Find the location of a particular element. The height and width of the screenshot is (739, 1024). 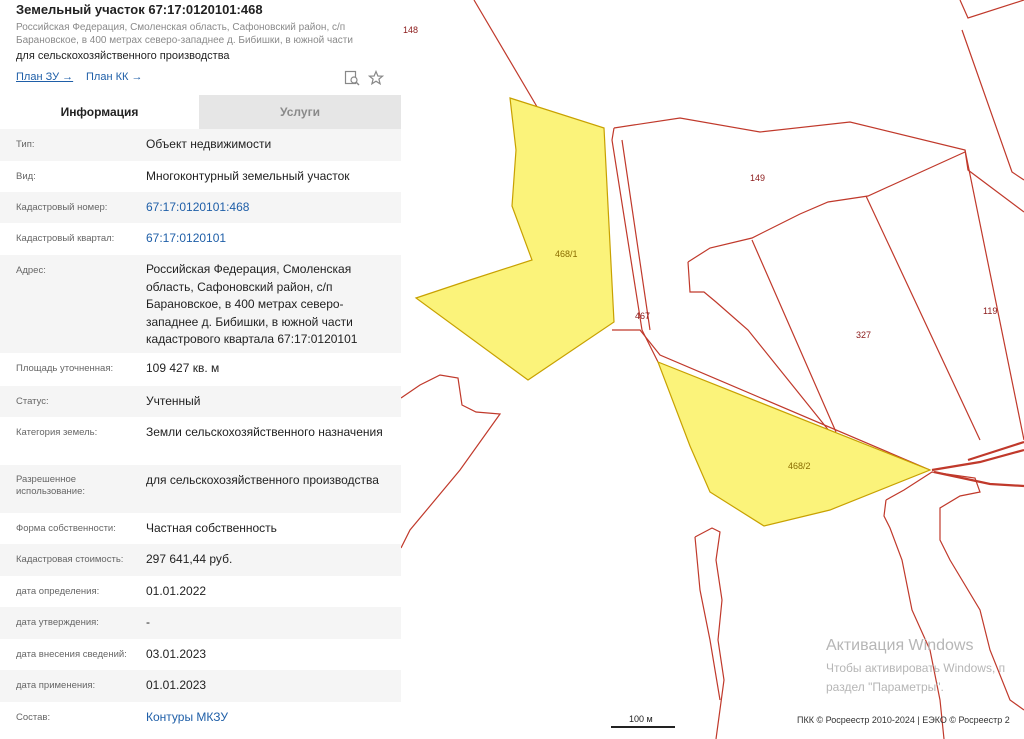

row-value: Объект недвижимости is located at coordinates (209, 144).